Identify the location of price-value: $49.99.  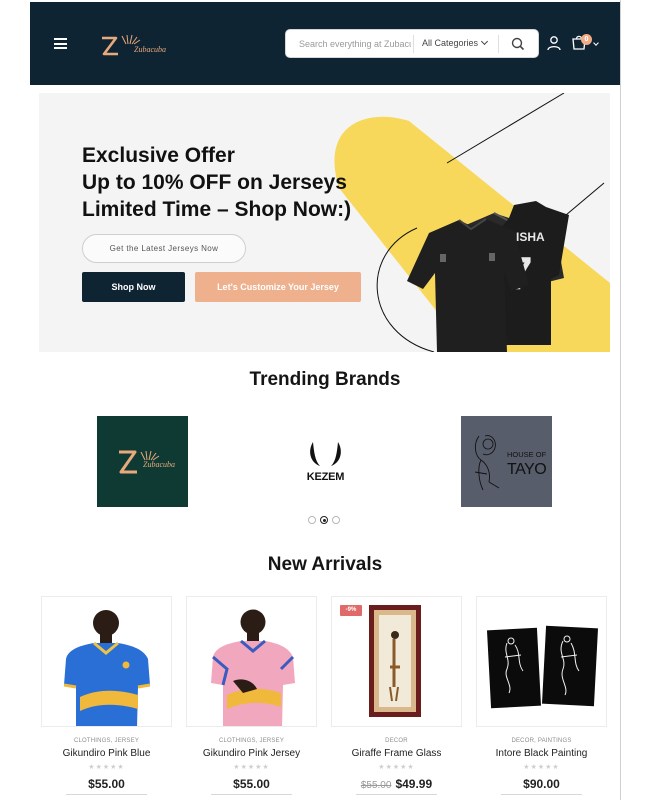
(414, 784).